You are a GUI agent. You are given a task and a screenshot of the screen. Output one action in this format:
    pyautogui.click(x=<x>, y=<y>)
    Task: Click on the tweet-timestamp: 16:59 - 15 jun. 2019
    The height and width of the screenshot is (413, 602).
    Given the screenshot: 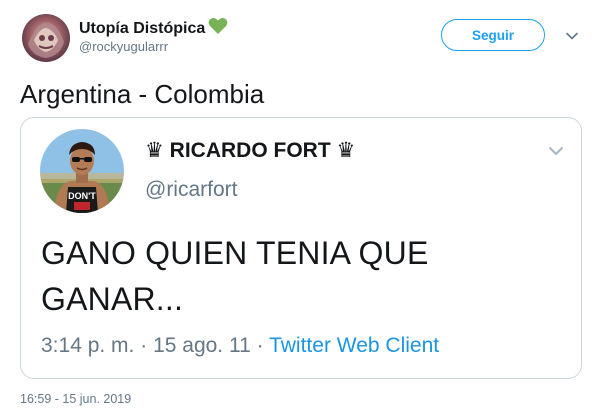 What is the action you would take?
    pyautogui.click(x=75, y=399)
    